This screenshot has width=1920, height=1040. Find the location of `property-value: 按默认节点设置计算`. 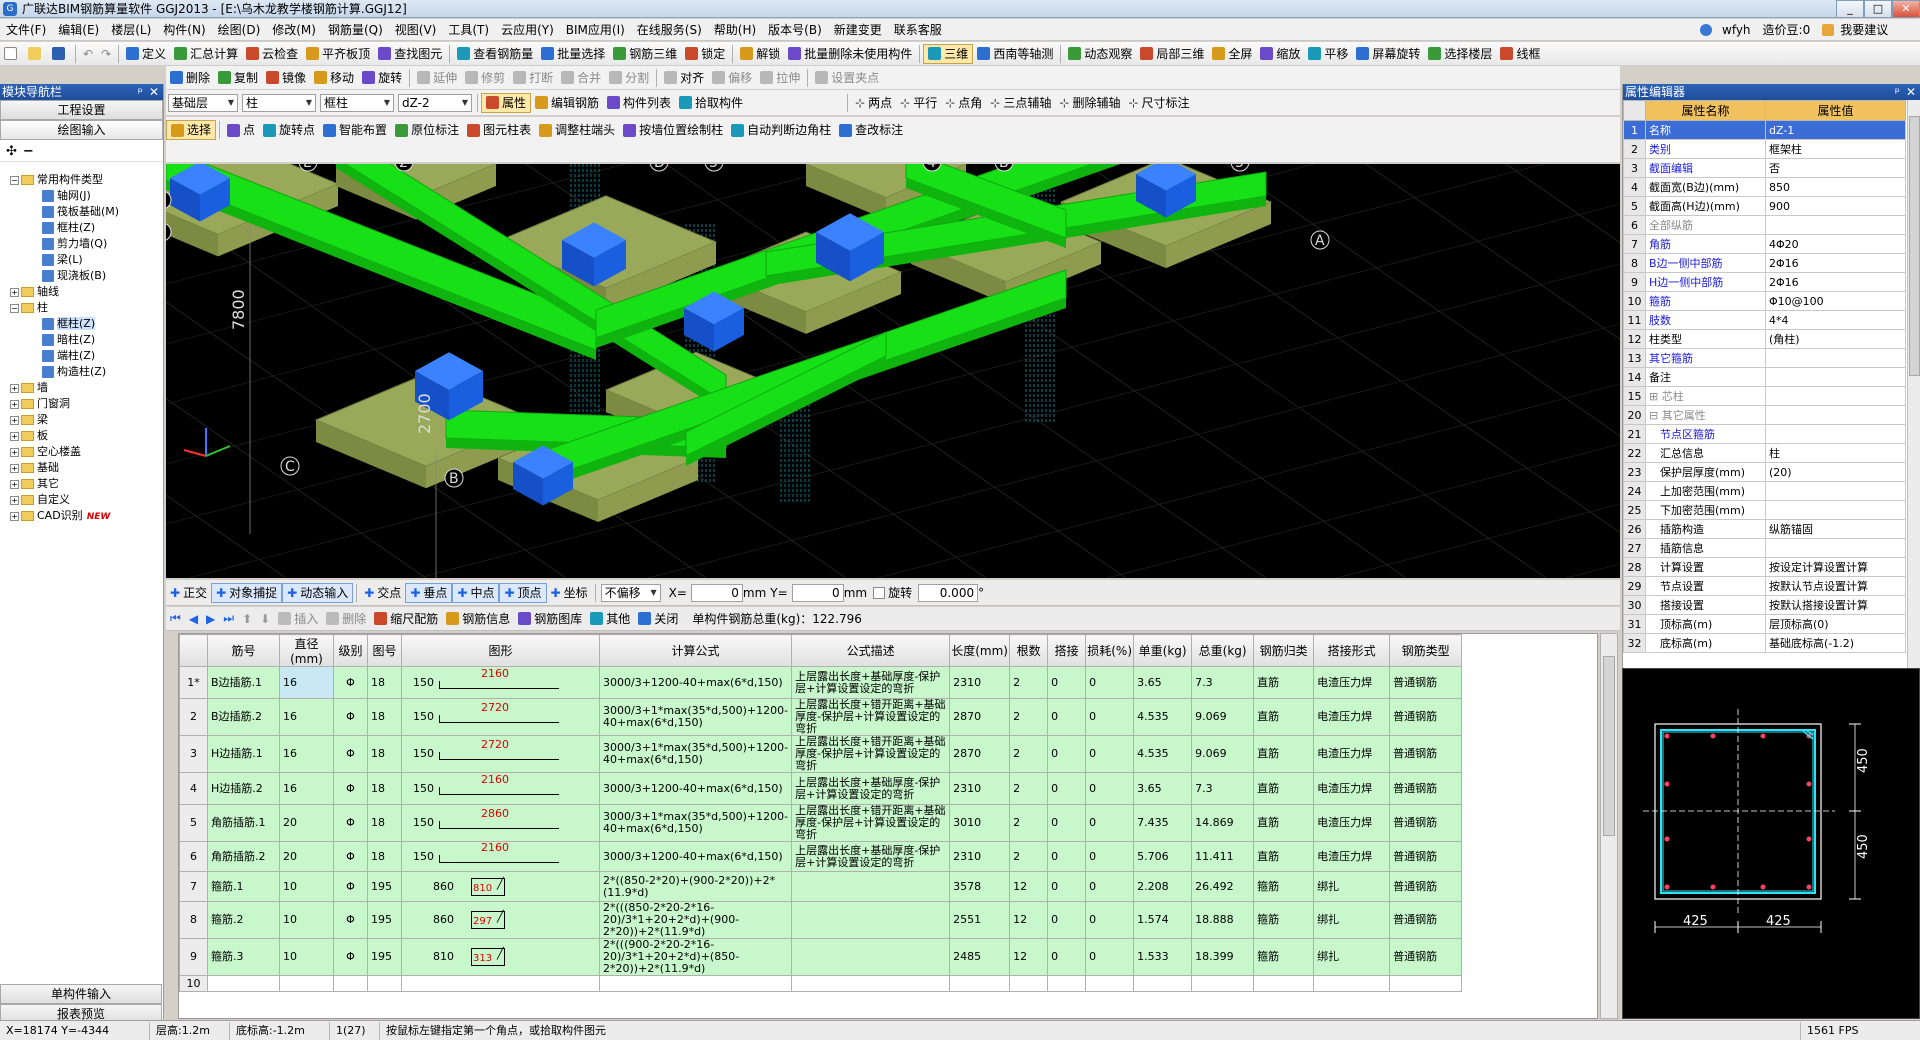

property-value: 按默认节点设置计算 is located at coordinates (1835, 586).